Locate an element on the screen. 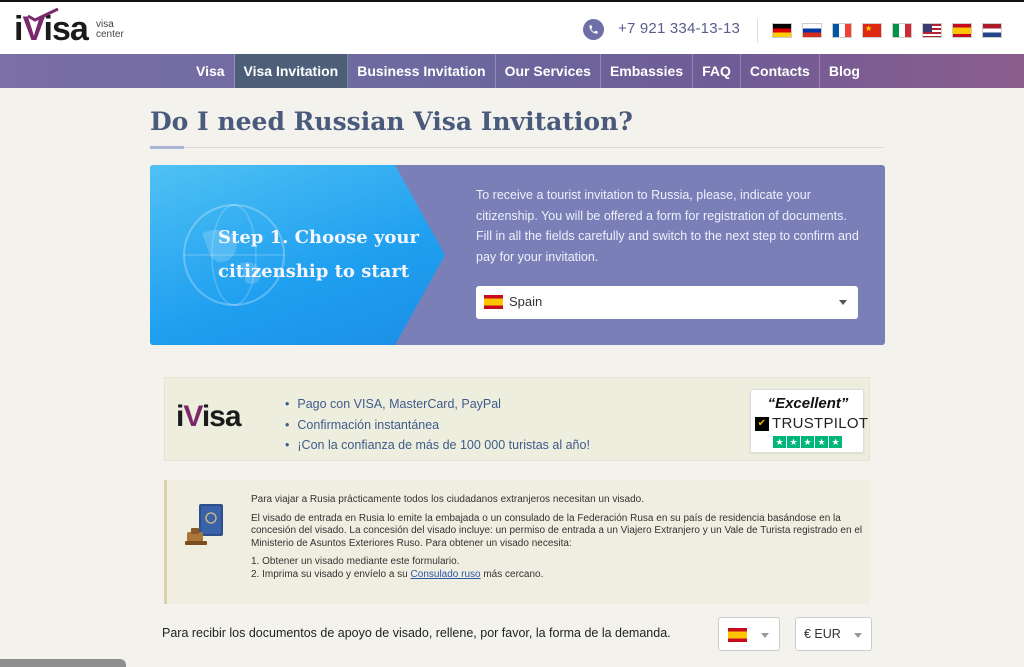 This screenshot has width=1024, height=667. top-header: iVisa visa center +7 921 334-13-13 ★ is located at coordinates (512, 27).